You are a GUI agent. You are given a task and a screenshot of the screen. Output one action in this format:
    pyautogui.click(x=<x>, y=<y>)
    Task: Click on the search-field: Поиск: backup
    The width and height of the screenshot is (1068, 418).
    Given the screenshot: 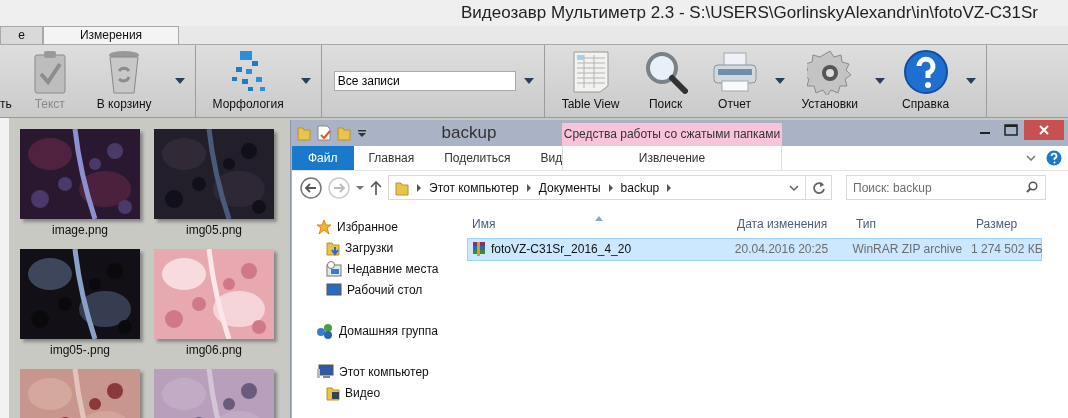 What is the action you would take?
    pyautogui.click(x=946, y=187)
    